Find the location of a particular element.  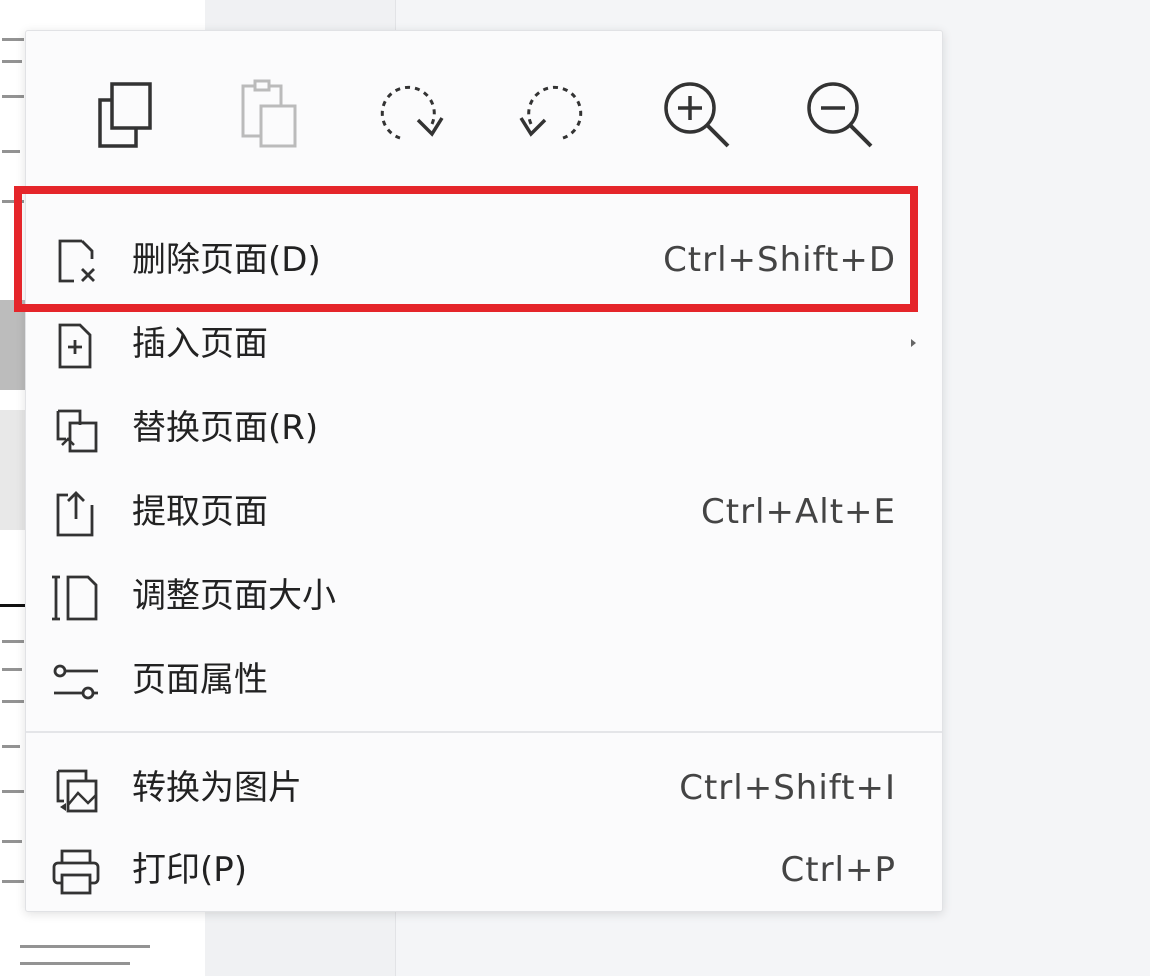

menu-item-replace-page: 替换页面(R) is located at coordinates (484, 428).